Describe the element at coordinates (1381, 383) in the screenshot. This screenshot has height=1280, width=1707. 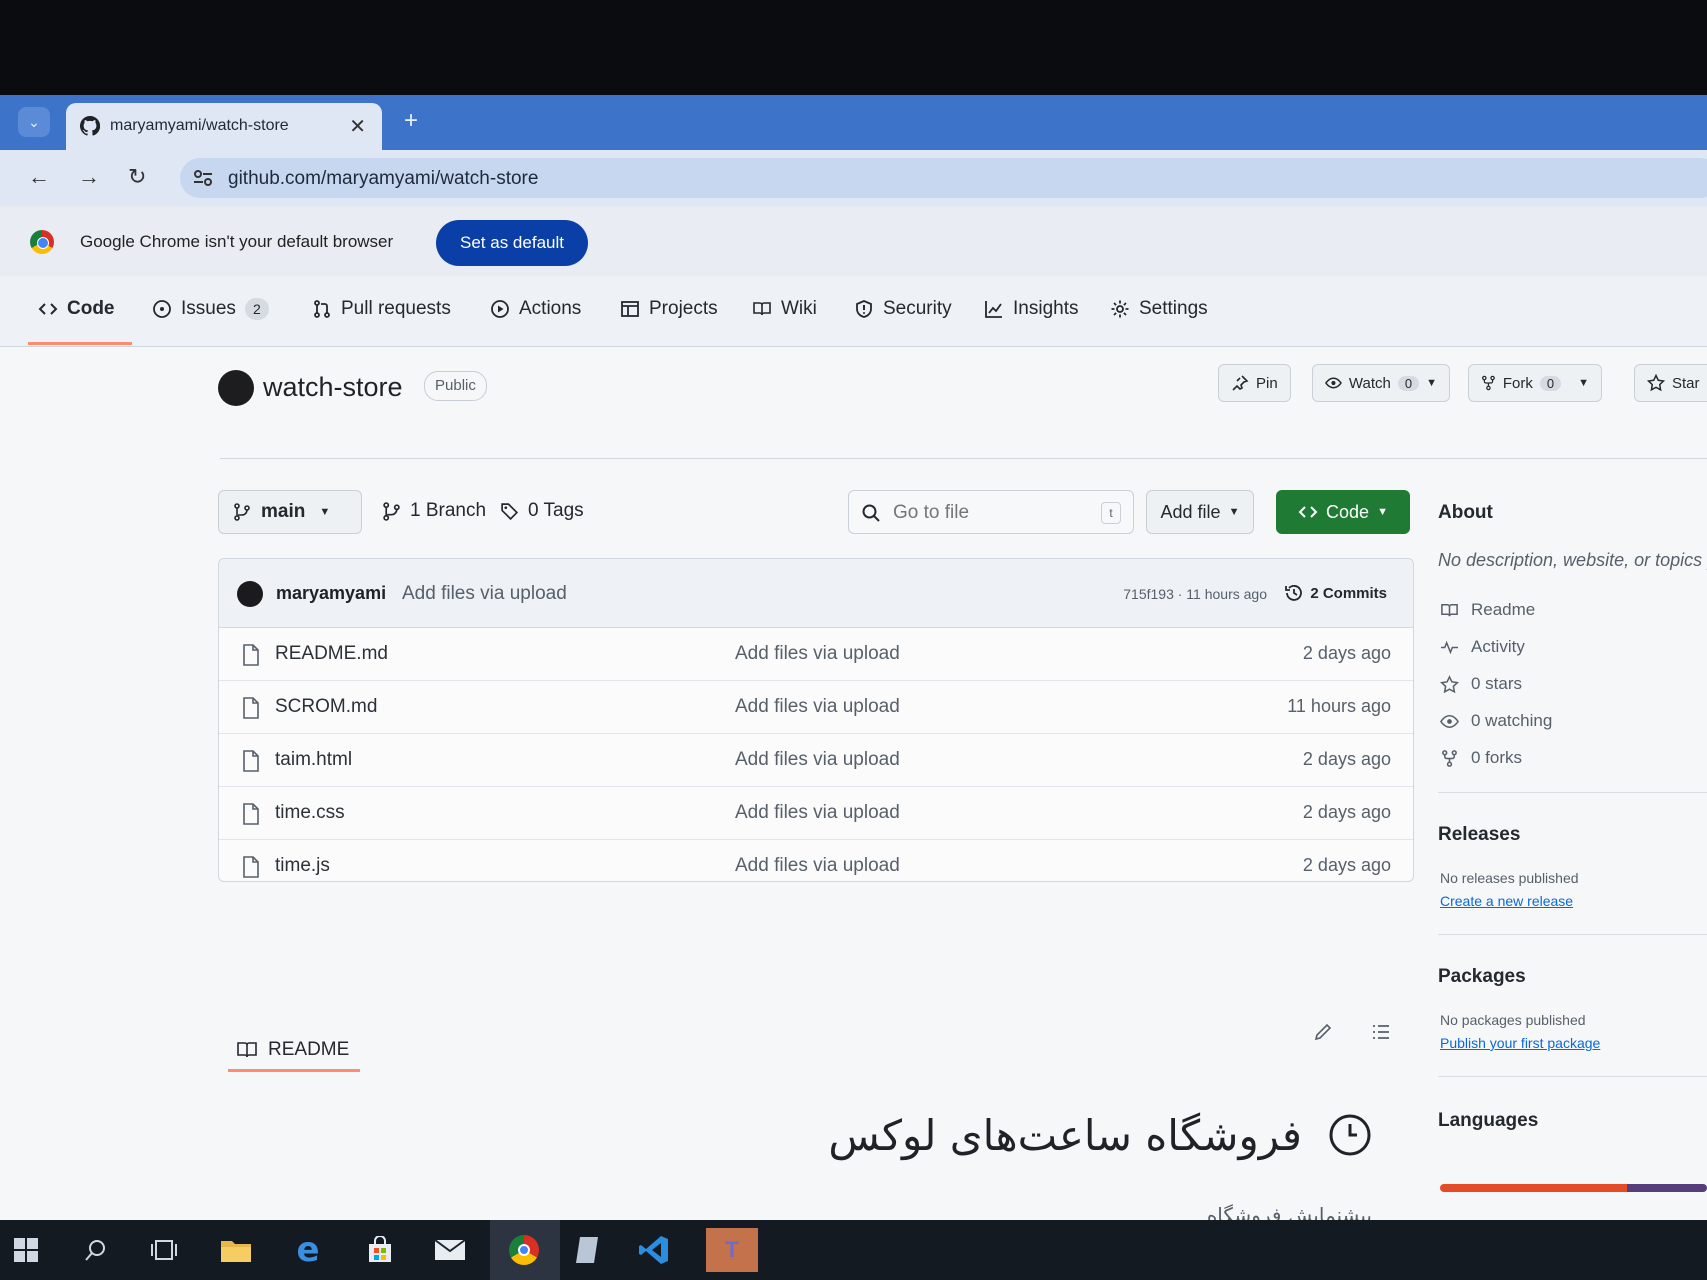
I see `watch-button: Watch 0 ▼` at that location.